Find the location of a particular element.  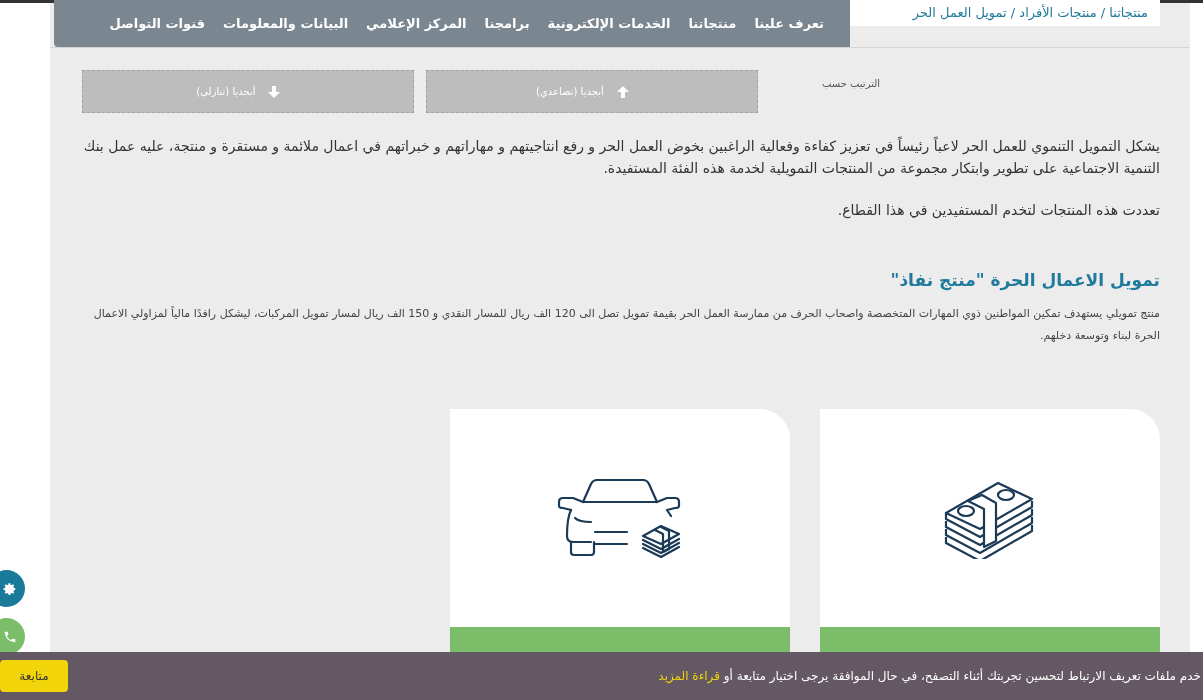

arrow-down-icon is located at coordinates (274, 91).